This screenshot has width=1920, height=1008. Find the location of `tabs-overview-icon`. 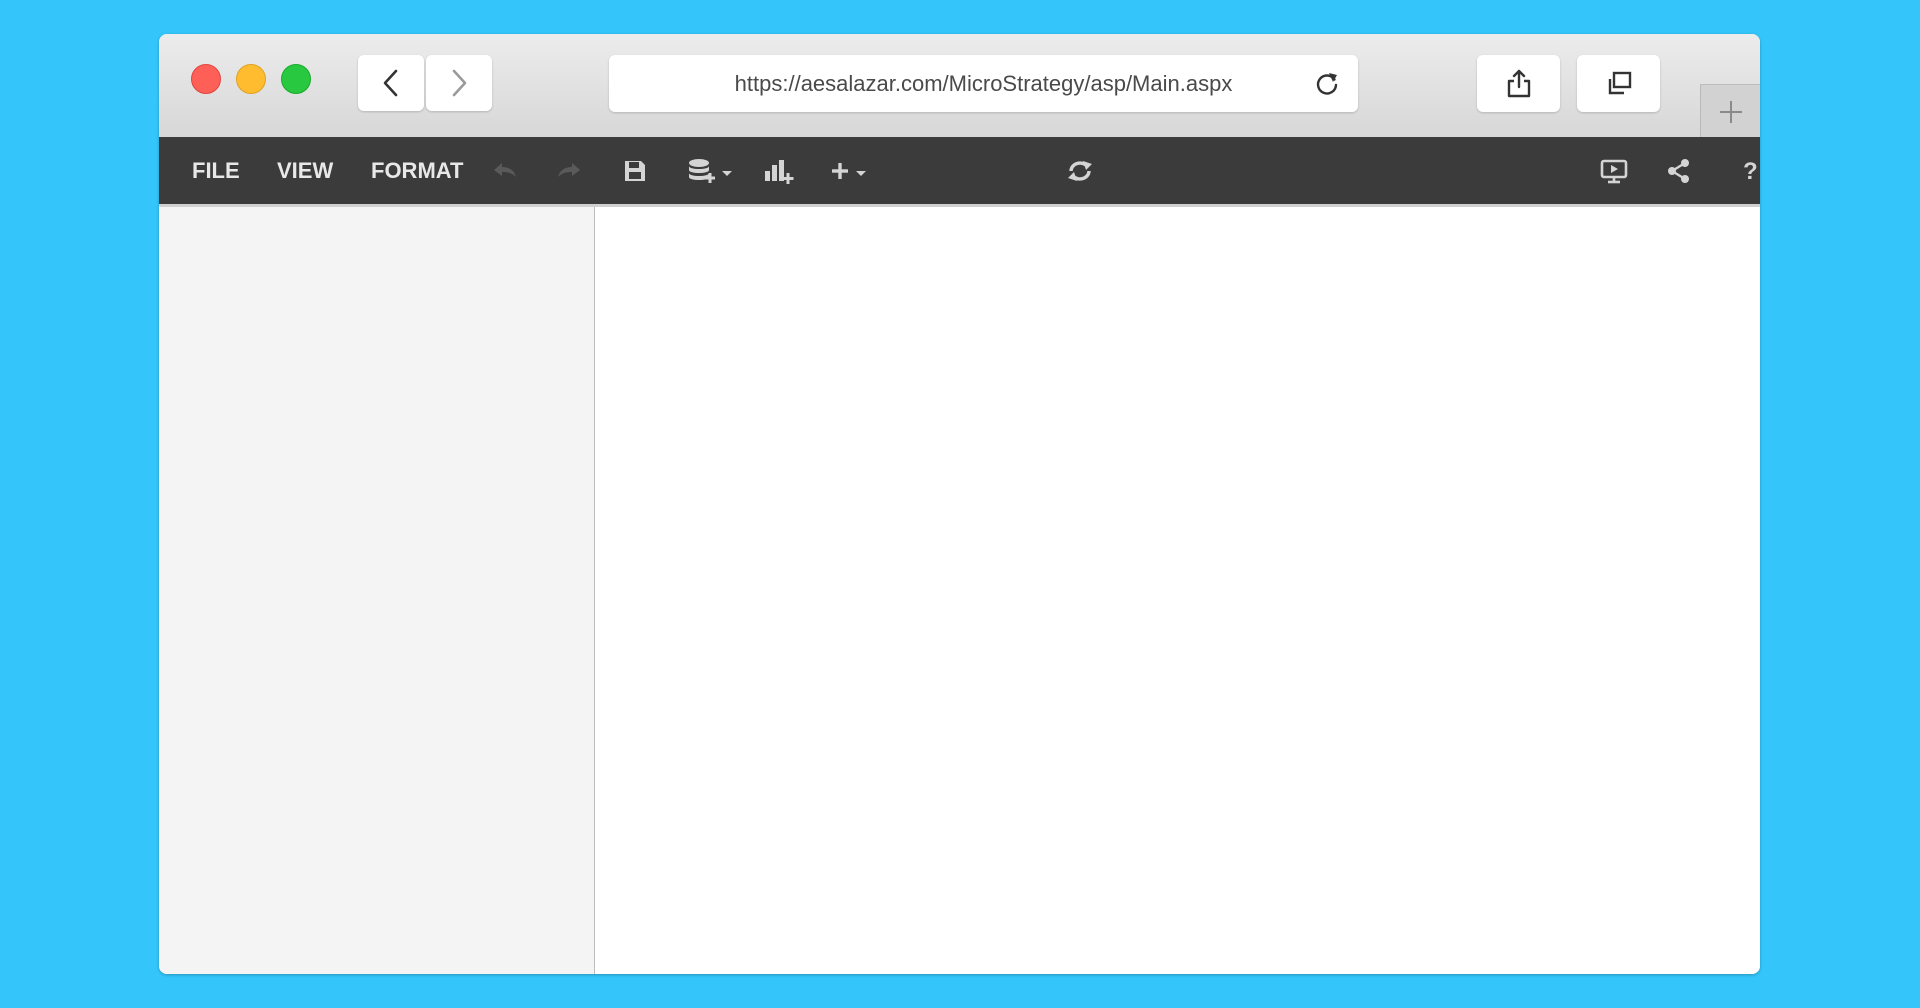

tabs-overview-icon is located at coordinates (1619, 82).